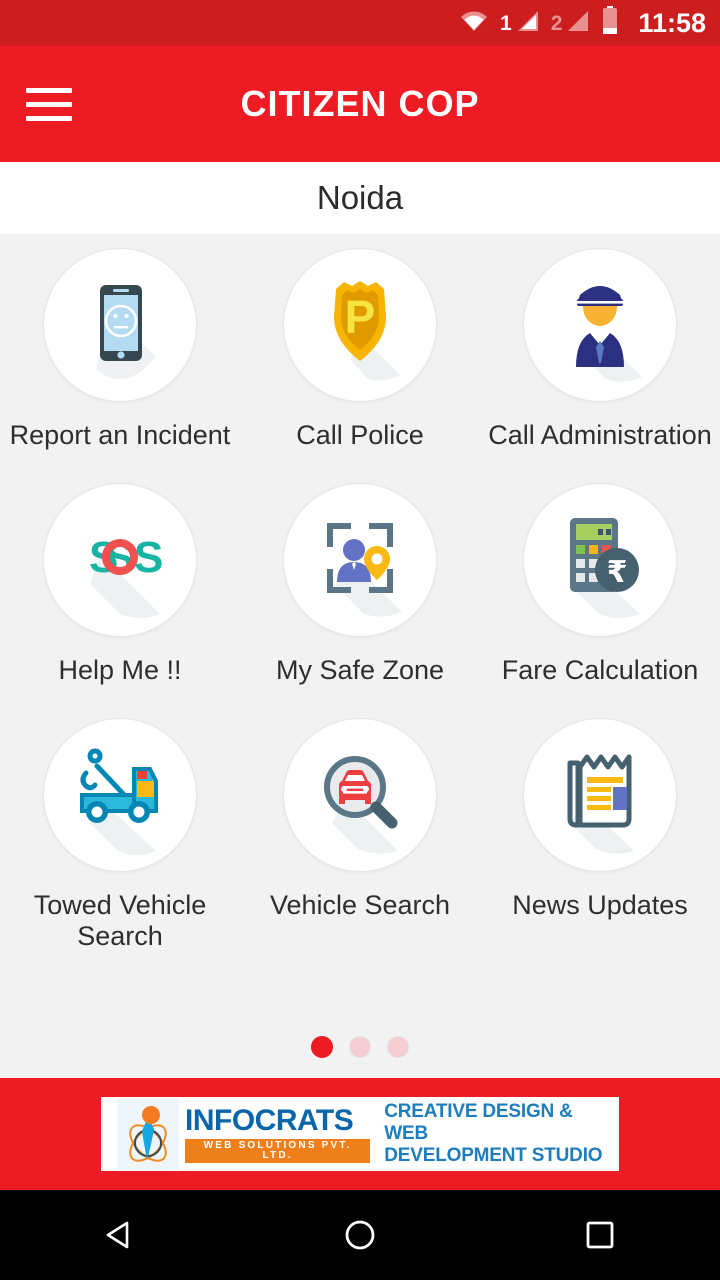 This screenshot has height=1280, width=720. I want to click on tile-call-administration: Call Administration, so click(600, 365).